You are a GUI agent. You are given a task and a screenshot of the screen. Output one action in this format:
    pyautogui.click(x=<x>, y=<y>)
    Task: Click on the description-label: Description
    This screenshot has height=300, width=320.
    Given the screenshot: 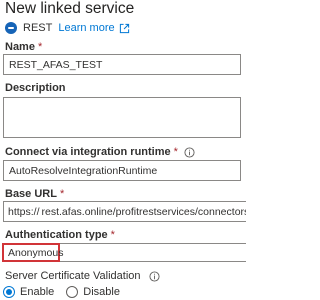 What is the action you would take?
    pyautogui.click(x=35, y=88)
    